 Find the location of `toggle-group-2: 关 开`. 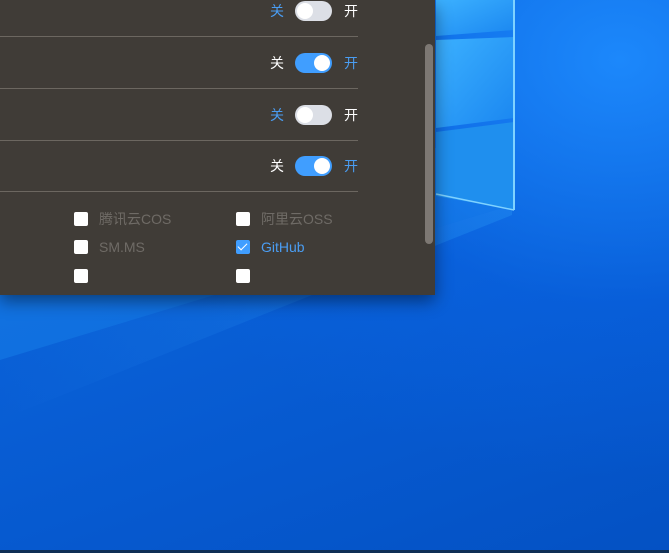

toggle-group-2: 关 开 is located at coordinates (314, 62).